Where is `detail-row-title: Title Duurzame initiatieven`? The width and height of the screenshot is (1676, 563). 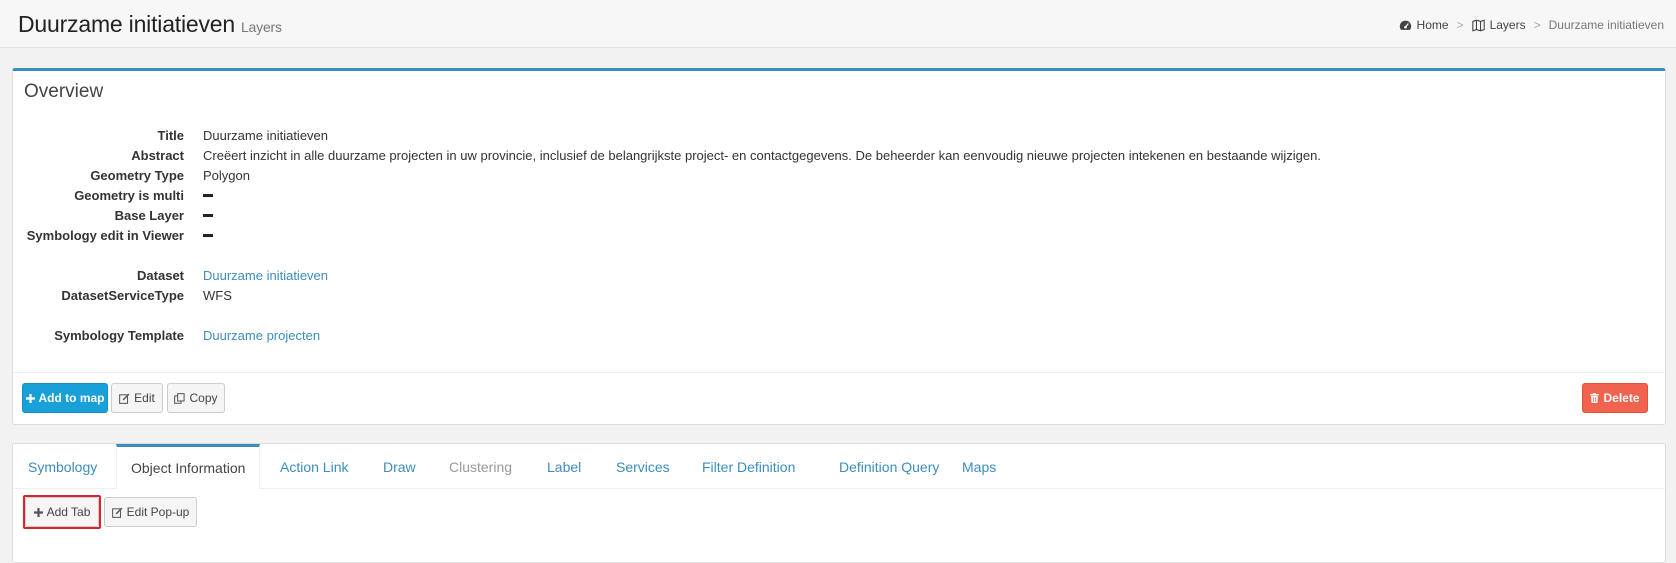 detail-row-title: Title Duurzame initiatieven is located at coordinates (713, 136).